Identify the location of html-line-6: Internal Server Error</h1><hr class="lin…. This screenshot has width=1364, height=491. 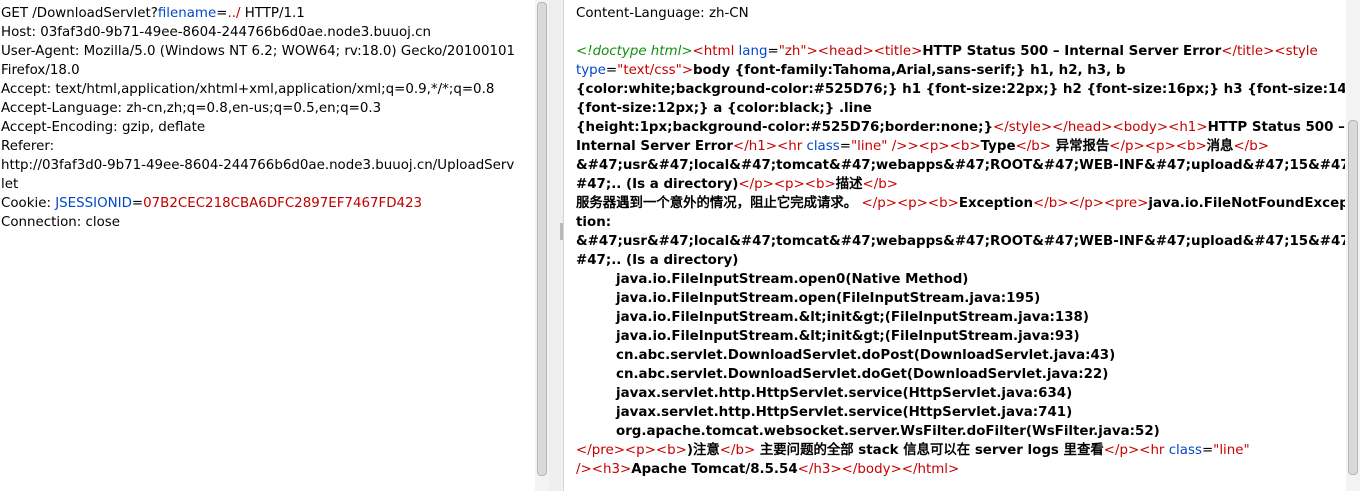
(922, 146).